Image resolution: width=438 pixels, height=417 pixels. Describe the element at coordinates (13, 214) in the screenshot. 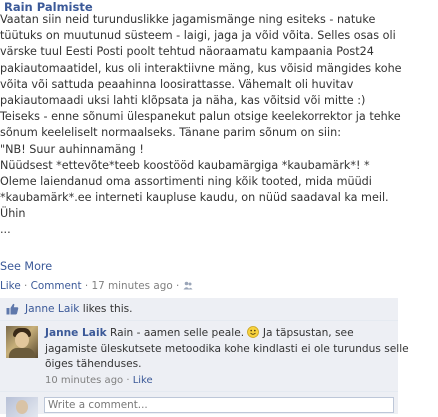

I see `post-text-line: Ühin` at that location.